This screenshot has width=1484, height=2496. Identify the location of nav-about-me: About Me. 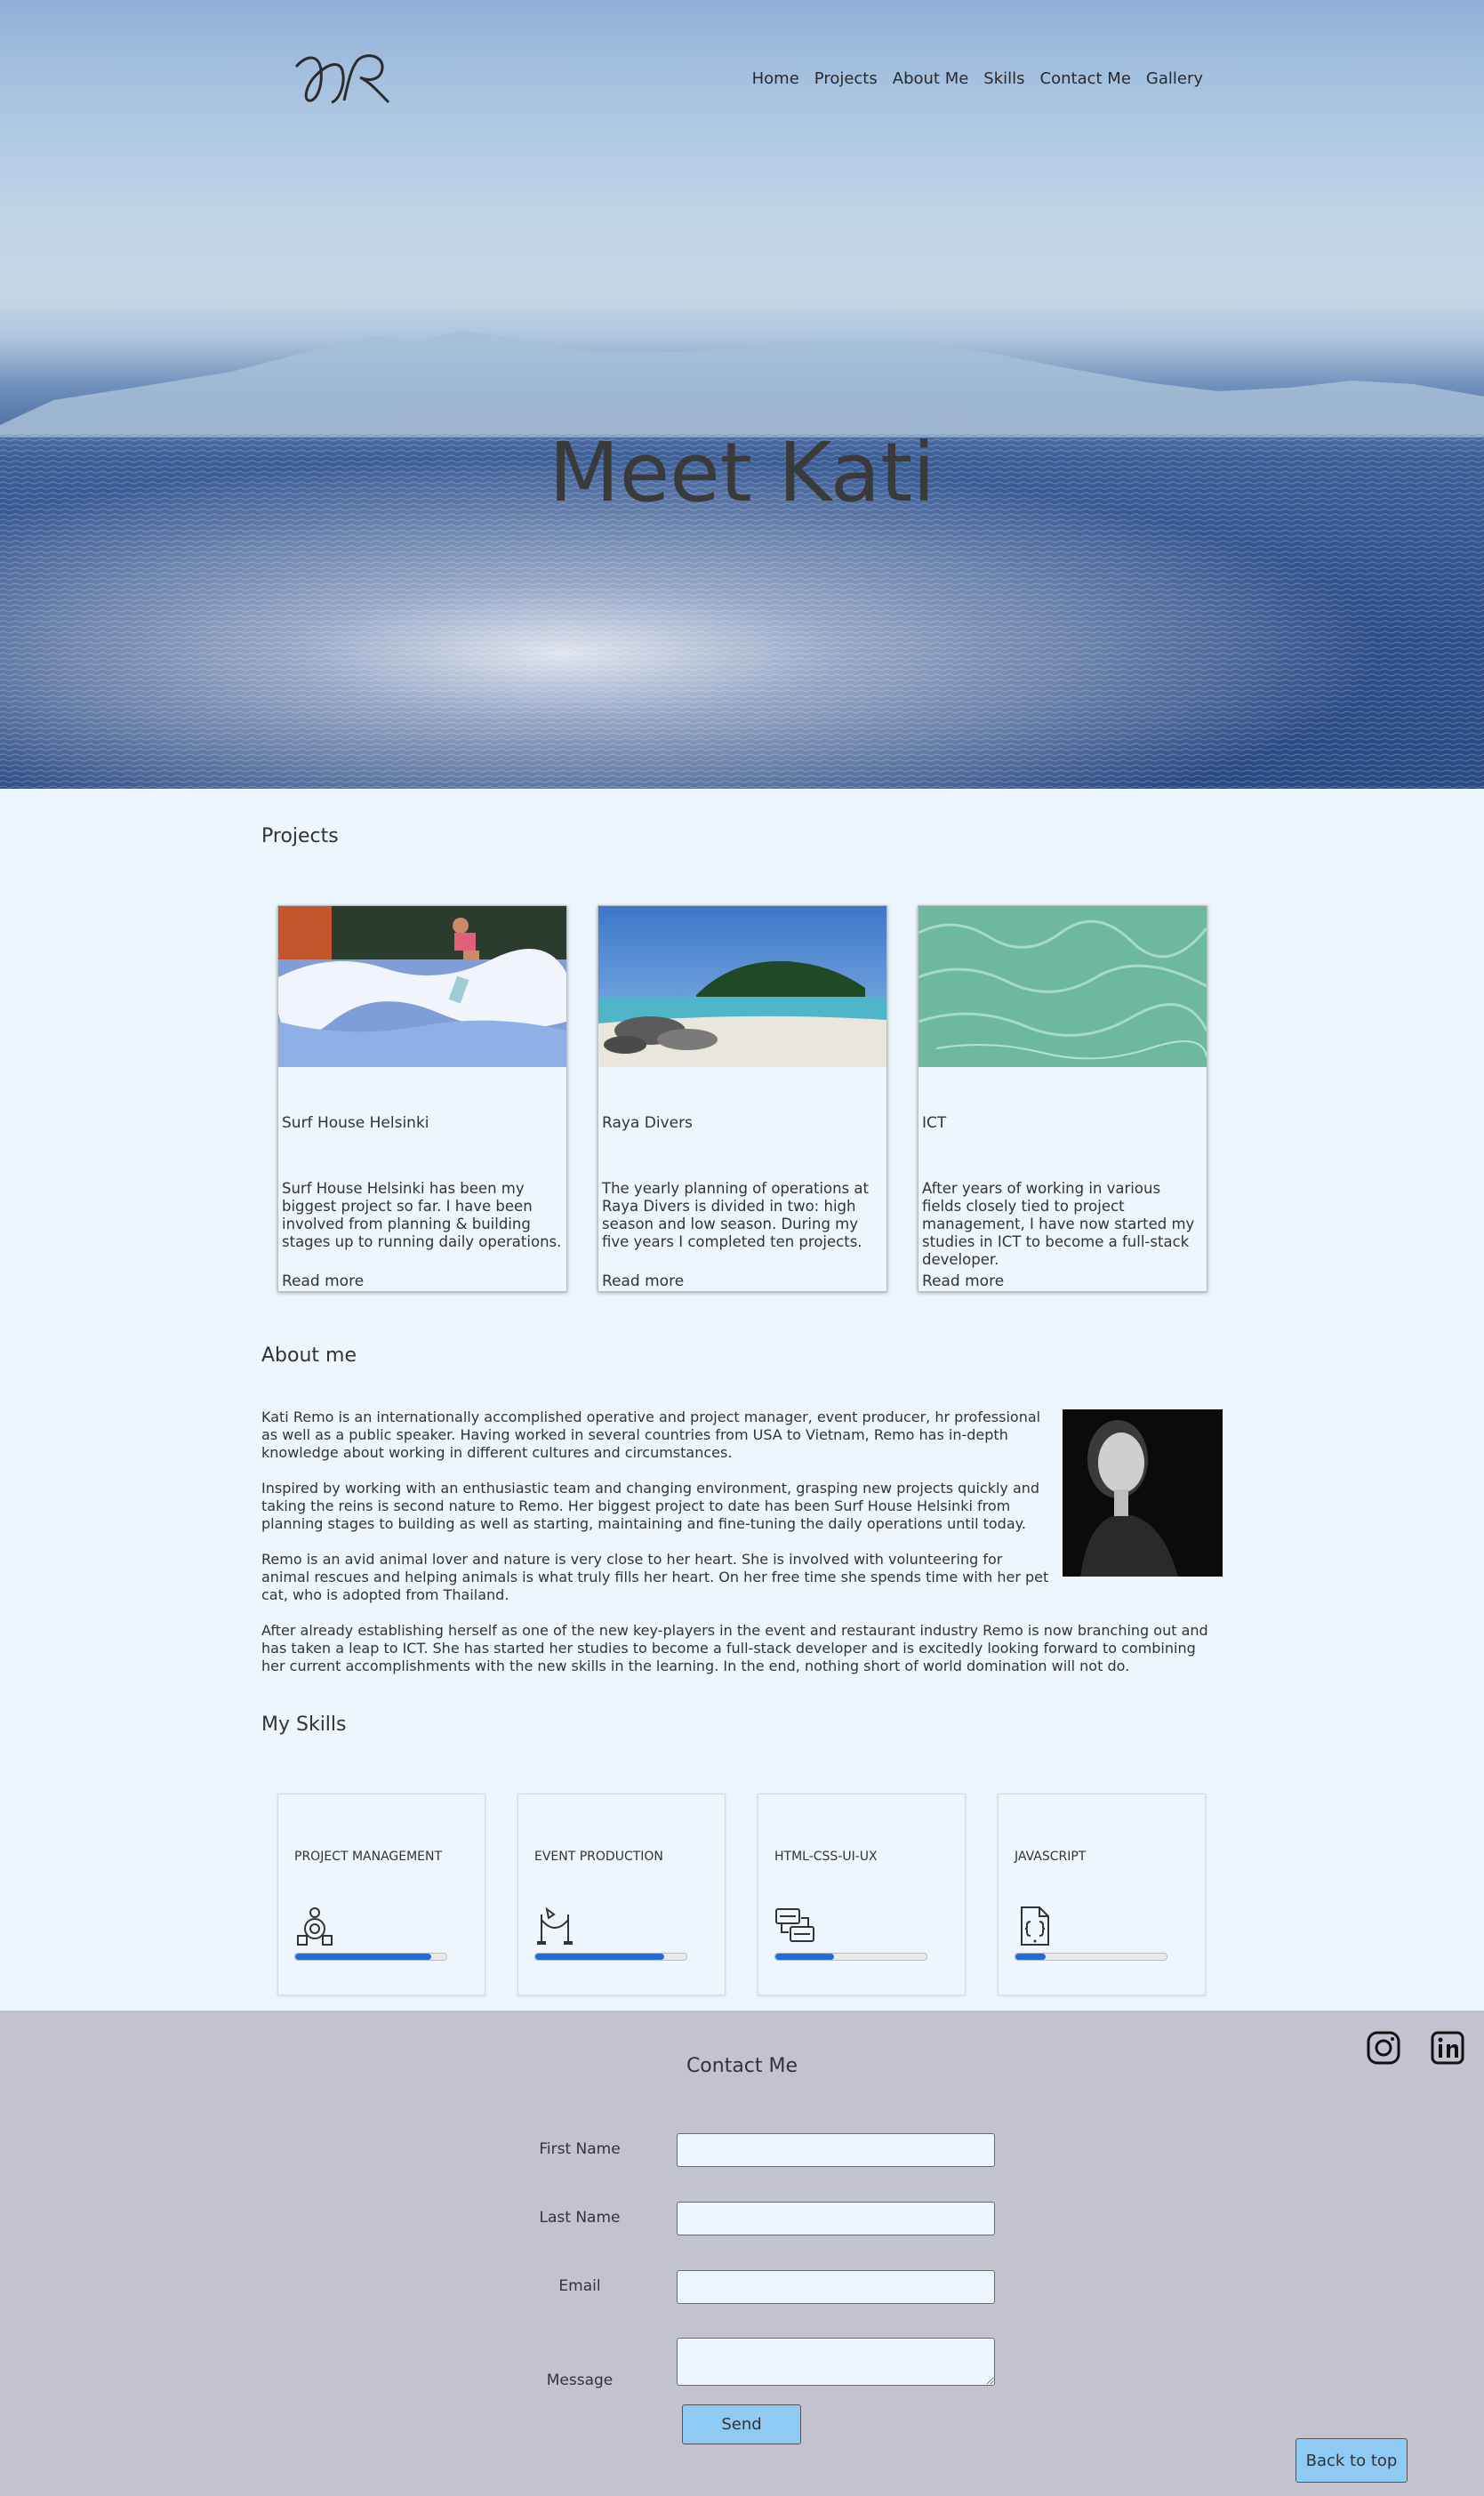
(931, 78).